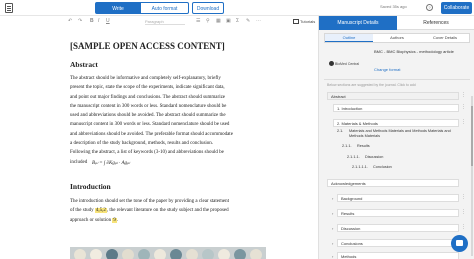 The image size is (474, 259). Describe the element at coordinates (395, 228) in the screenshot. I see `outline-section-discussion: › Discussion` at that location.